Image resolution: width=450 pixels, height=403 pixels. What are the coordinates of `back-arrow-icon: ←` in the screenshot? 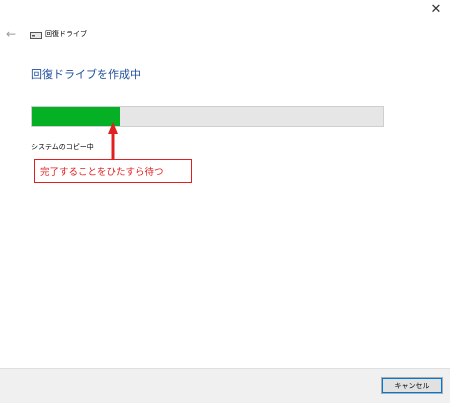 It's located at (11, 34).